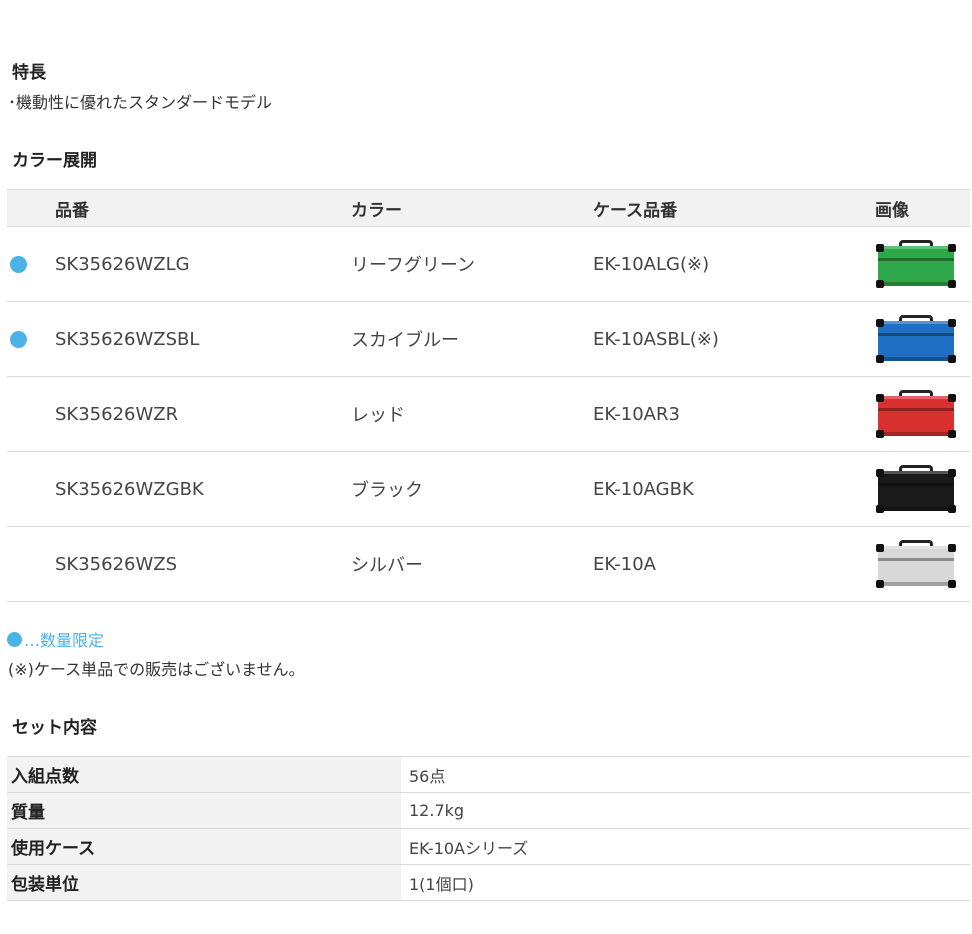 This screenshot has width=972, height=934. Describe the element at coordinates (203, 414) in the screenshot. I see `part-number-cell: SK35626WZR` at that location.